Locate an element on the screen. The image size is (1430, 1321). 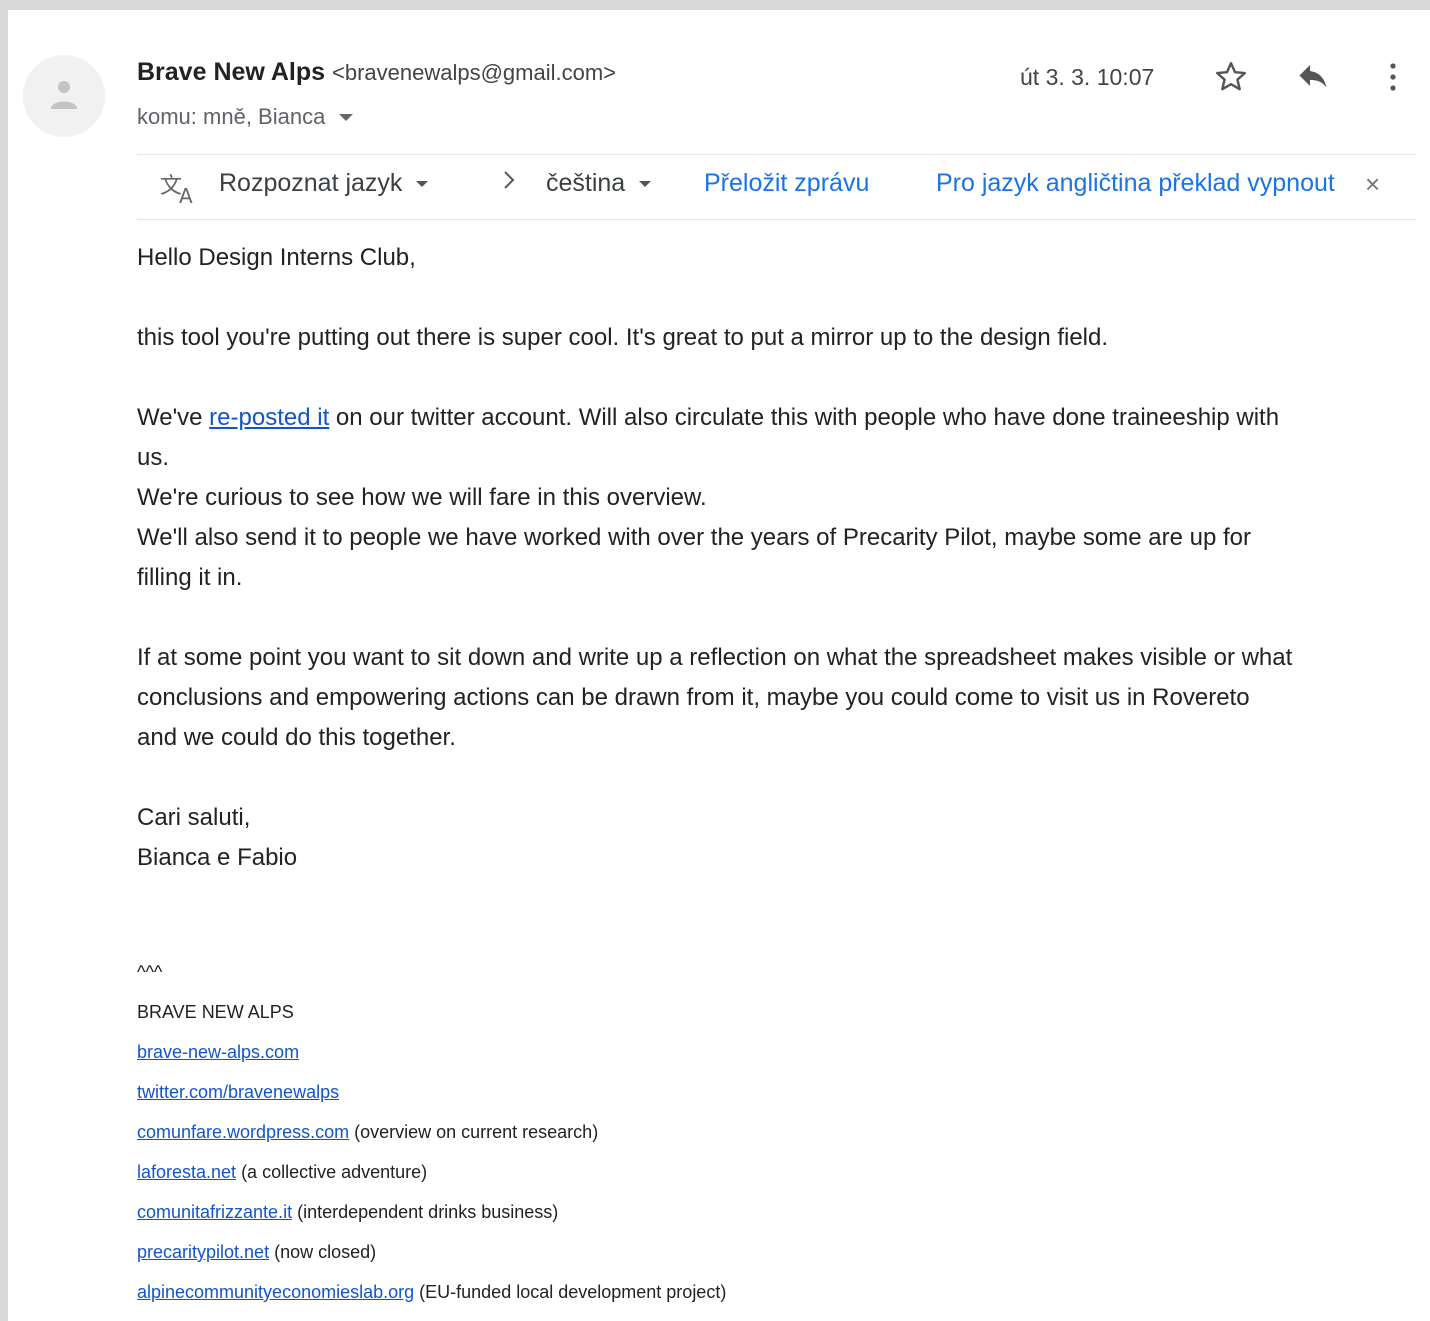
disable-translation-link: Pro jazyk angličtina překlad vypnout is located at coordinates (1135, 183).